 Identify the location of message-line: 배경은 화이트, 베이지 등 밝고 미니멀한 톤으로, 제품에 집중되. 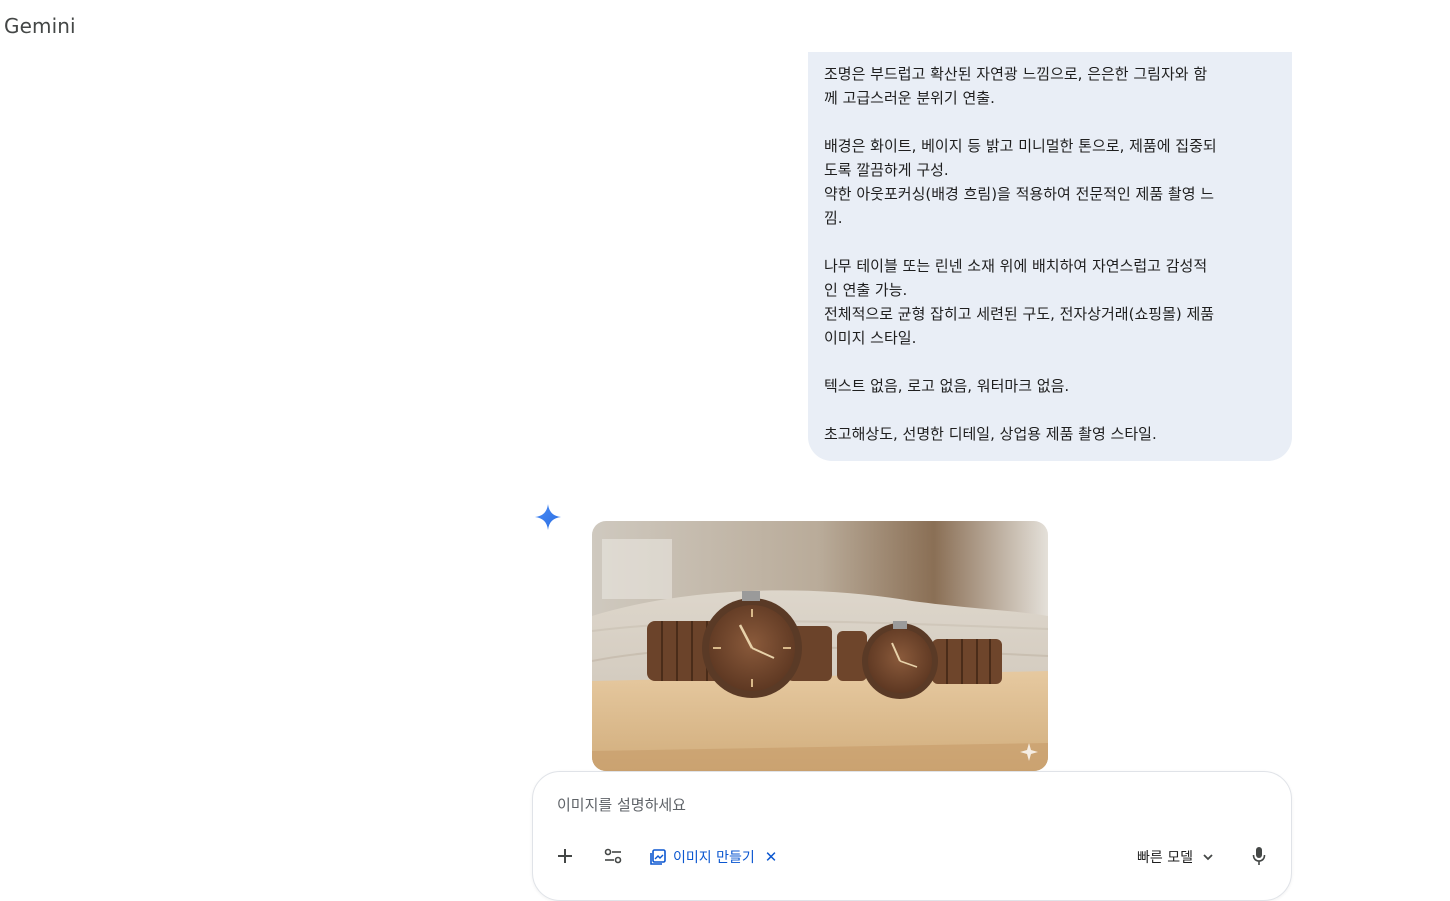
(1020, 146).